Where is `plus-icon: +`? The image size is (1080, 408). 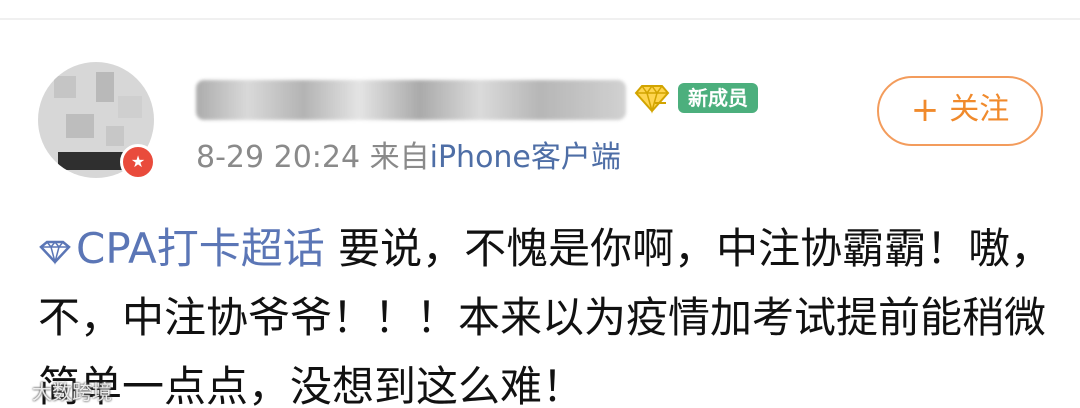
plus-icon: + is located at coordinates (925, 110).